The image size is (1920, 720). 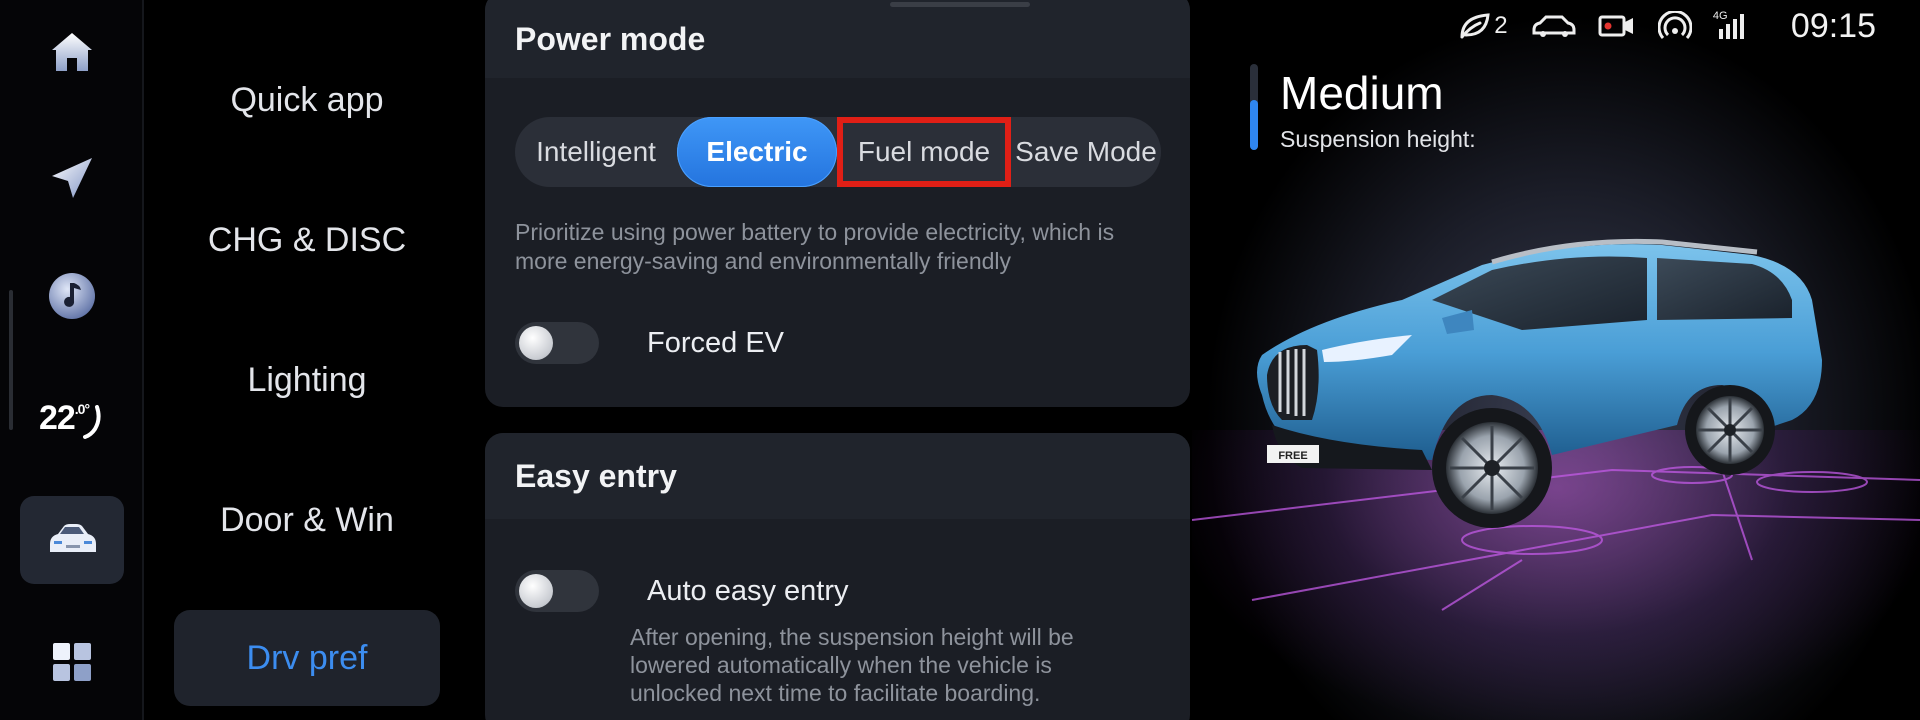 I want to click on music-icon, so click(x=72, y=296).